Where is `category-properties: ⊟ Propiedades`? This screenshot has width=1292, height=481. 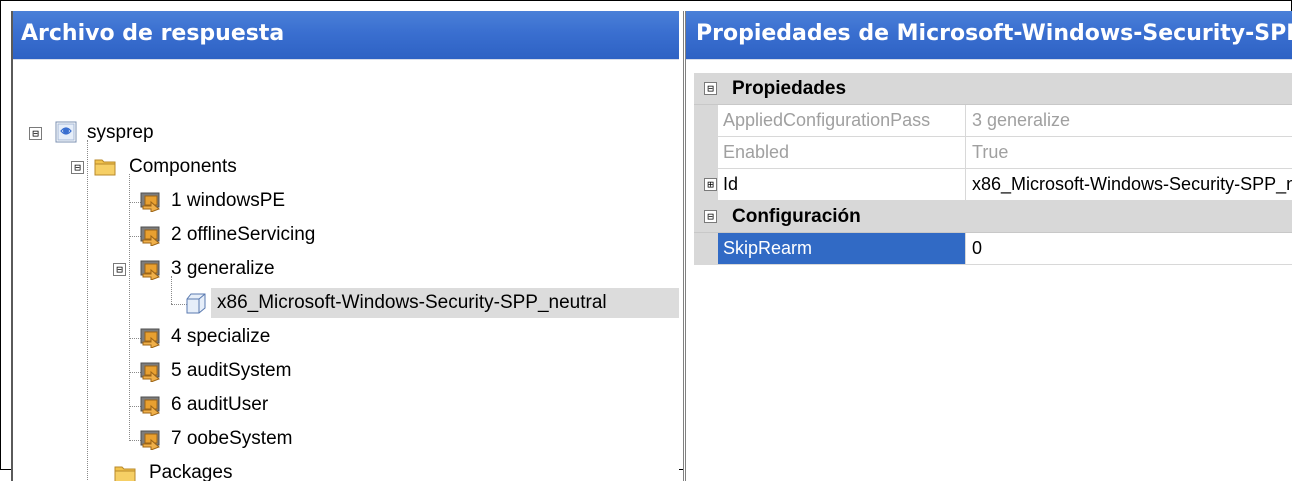
category-properties: ⊟ Propiedades is located at coordinates (993, 89).